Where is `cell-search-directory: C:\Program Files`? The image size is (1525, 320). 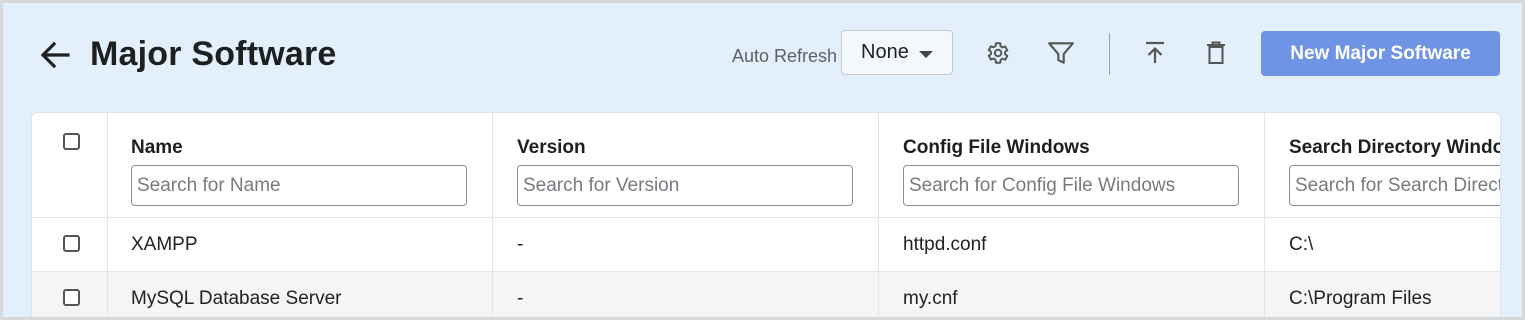
cell-search-directory: C:\Program Files is located at coordinates (1360, 298).